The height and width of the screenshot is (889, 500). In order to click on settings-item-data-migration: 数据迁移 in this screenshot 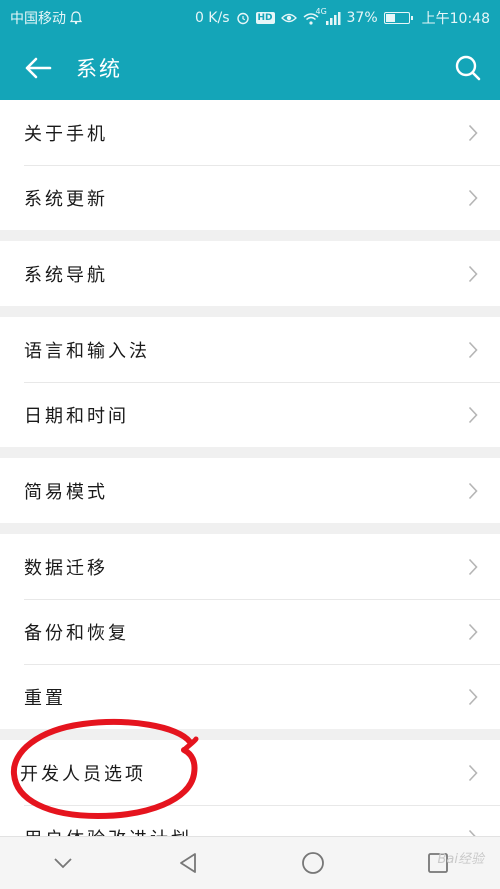, I will do `click(250, 566)`.